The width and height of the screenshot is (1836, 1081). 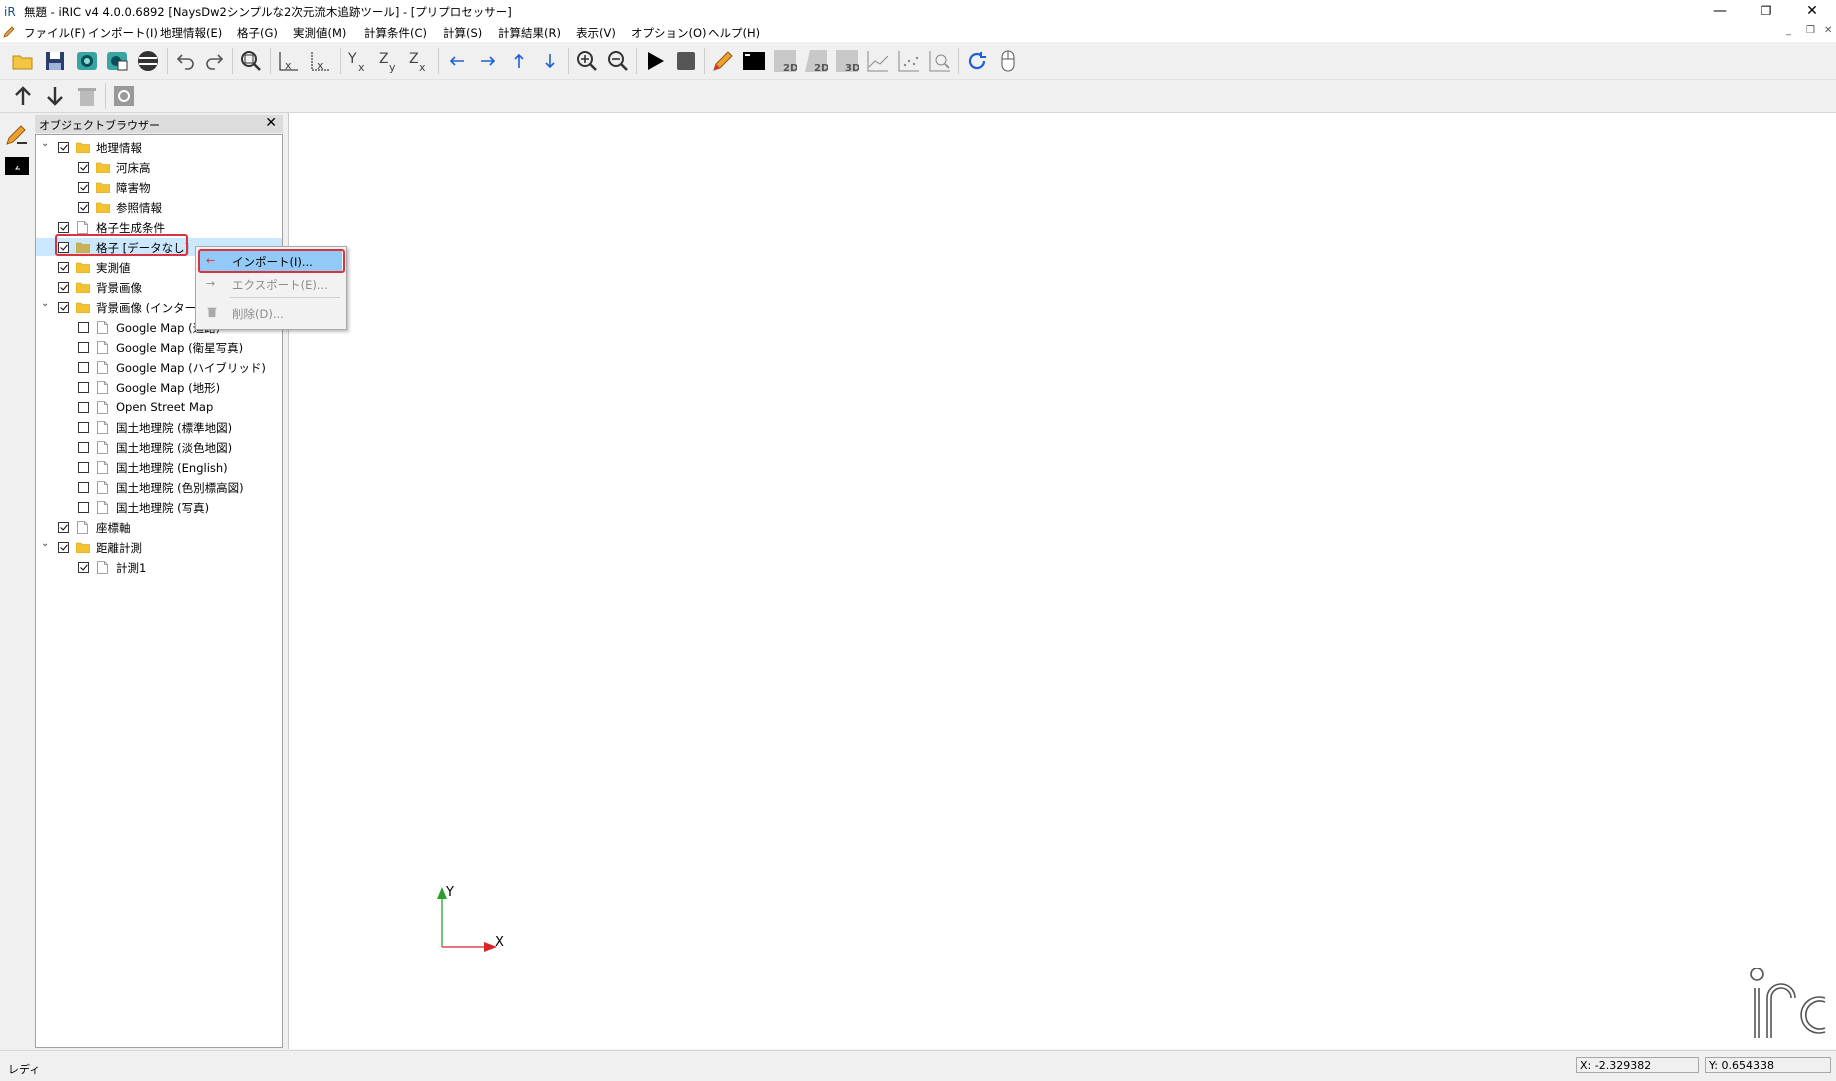 What do you see at coordinates (596, 33) in the screenshot?
I see `menu-view: 表示(V)` at bounding box center [596, 33].